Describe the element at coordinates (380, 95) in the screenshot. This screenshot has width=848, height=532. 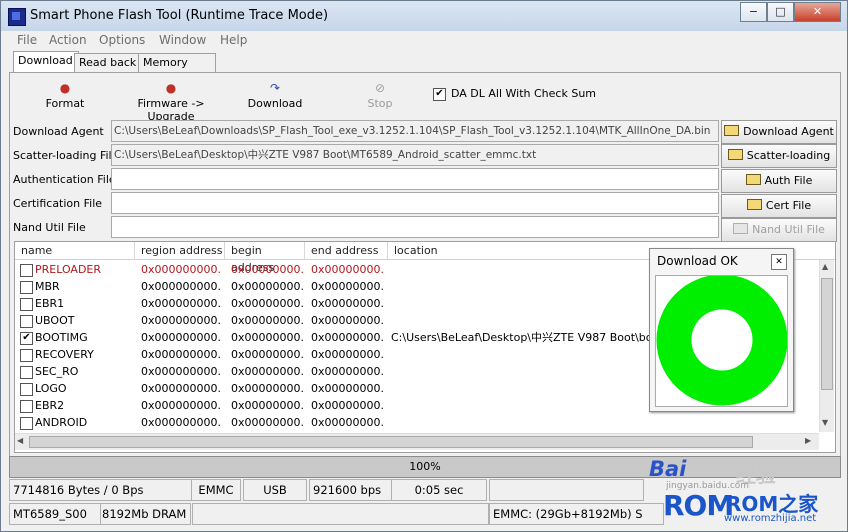
I see `stop-button: ⊘ Stop` at that location.